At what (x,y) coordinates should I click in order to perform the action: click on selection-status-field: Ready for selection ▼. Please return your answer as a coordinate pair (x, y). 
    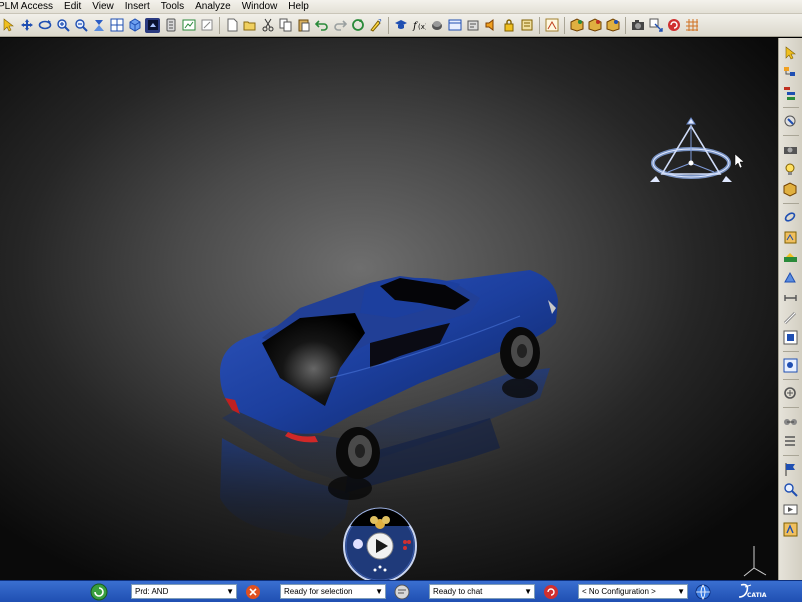
    Looking at the image, I should click on (333, 591).